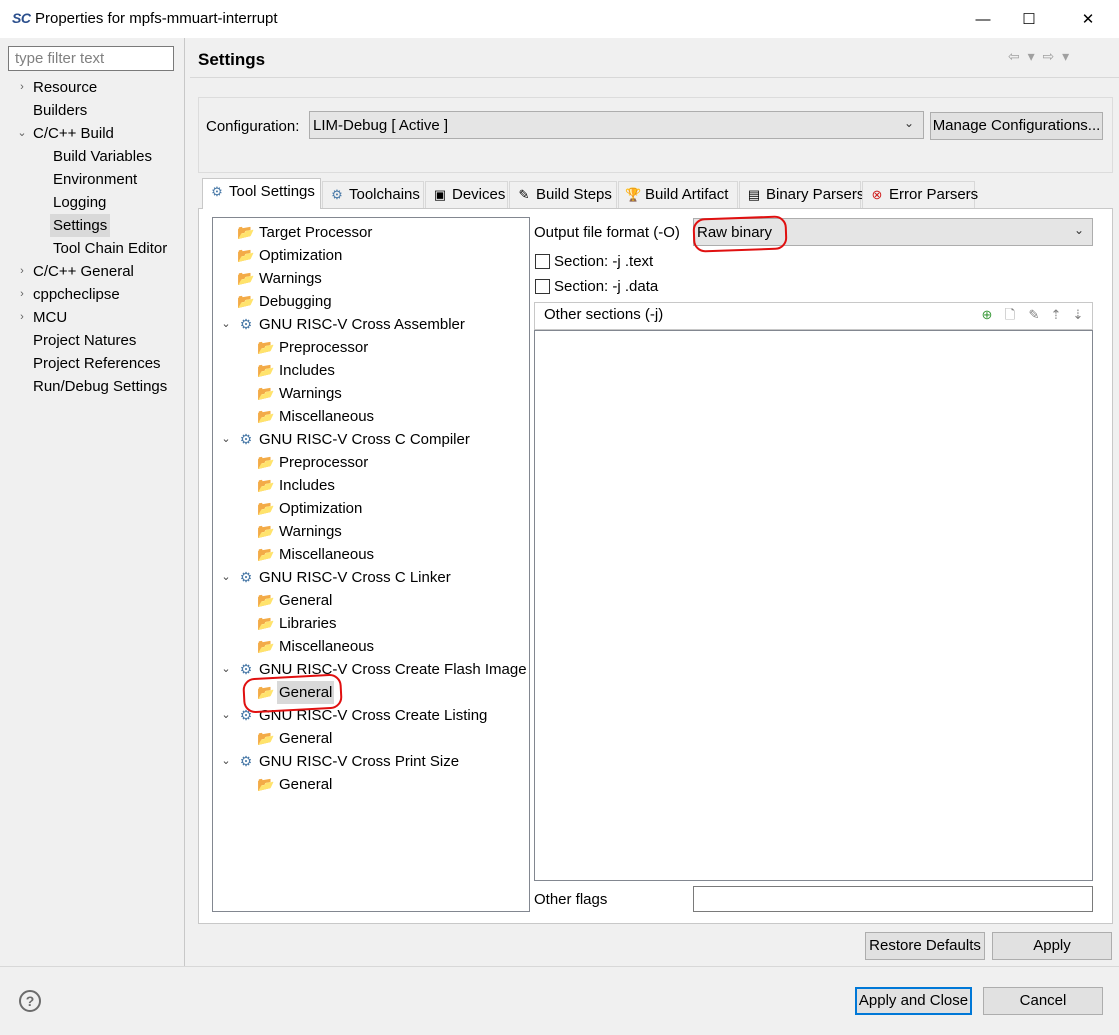  What do you see at coordinates (97, 363) in the screenshot?
I see `nav-item-label: Project References` at bounding box center [97, 363].